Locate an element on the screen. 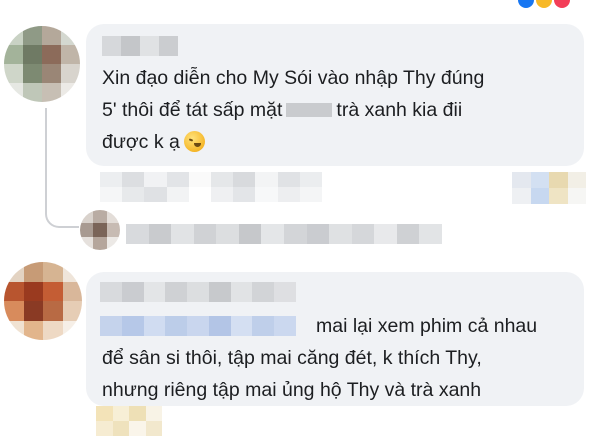 This screenshot has height=441, width=600. reply-thread-curve is located at coordinates (62, 209).